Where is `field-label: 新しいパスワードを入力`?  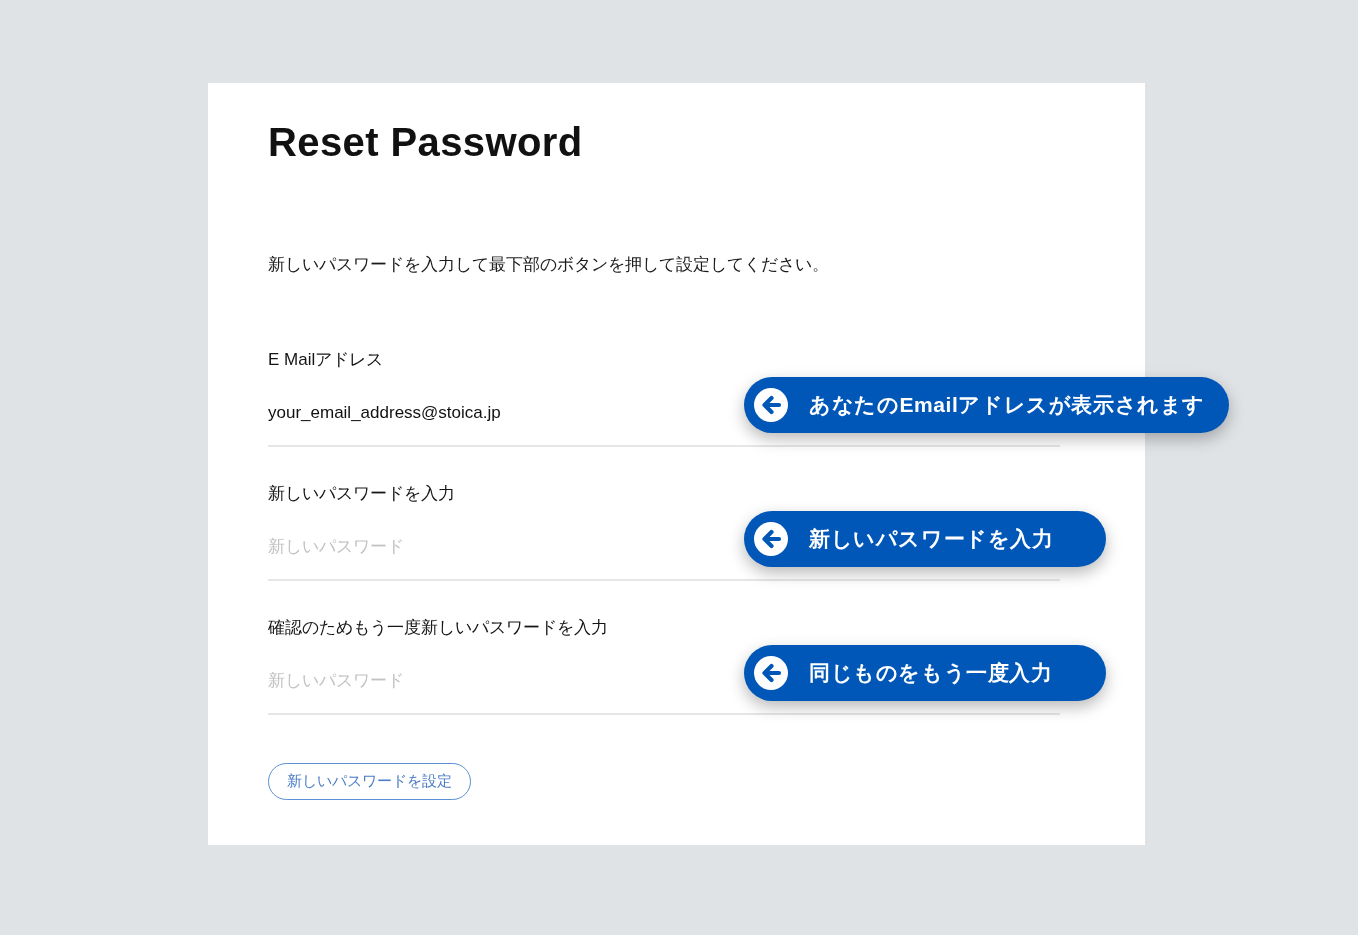 field-label: 新しいパスワードを入力 is located at coordinates (361, 494).